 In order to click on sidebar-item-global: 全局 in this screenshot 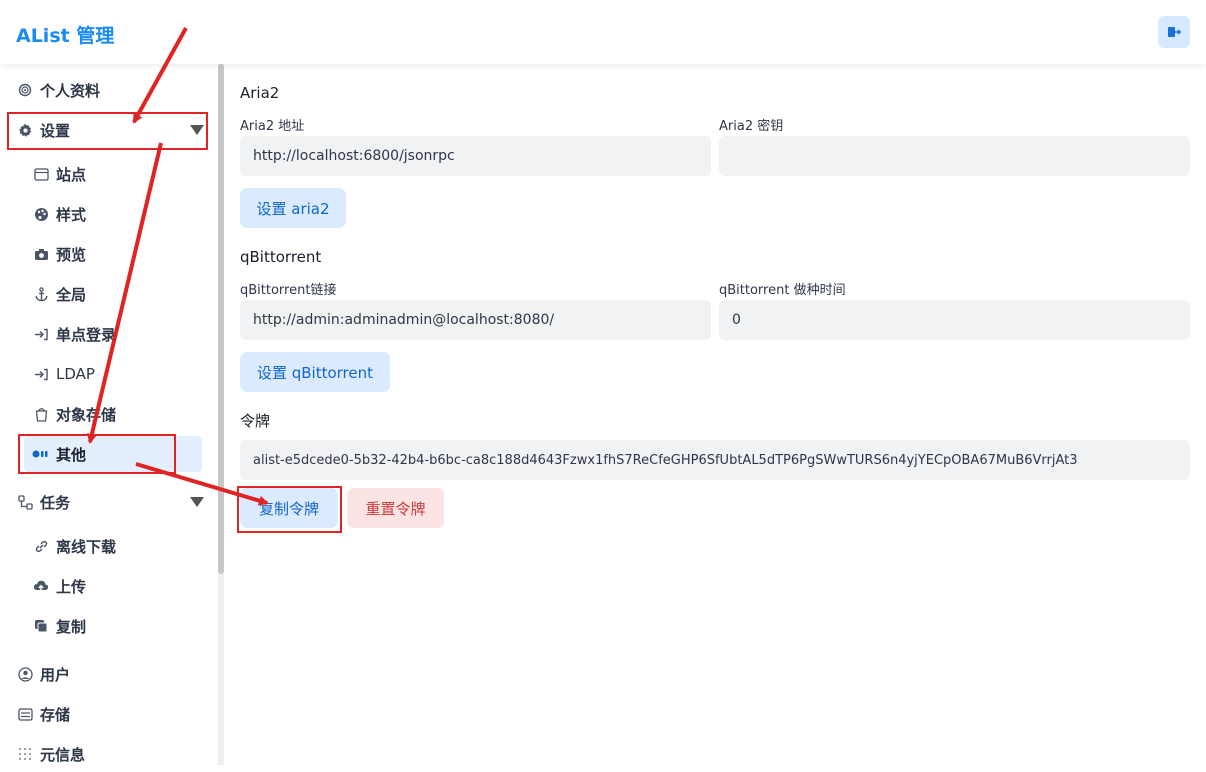, I will do `click(59, 294)`.